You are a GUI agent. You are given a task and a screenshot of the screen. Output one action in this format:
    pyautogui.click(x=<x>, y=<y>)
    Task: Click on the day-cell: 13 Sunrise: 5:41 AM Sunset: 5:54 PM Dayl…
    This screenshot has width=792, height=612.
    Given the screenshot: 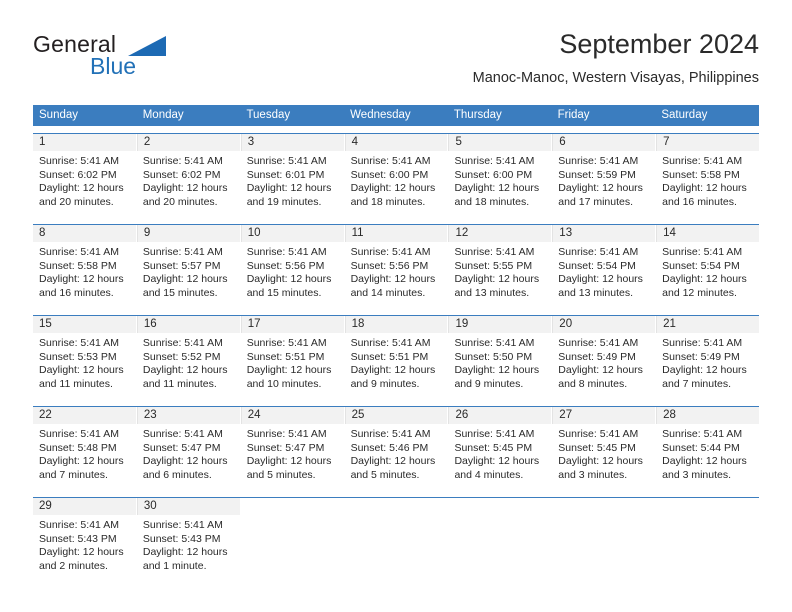 What is the action you would take?
    pyautogui.click(x=604, y=266)
    